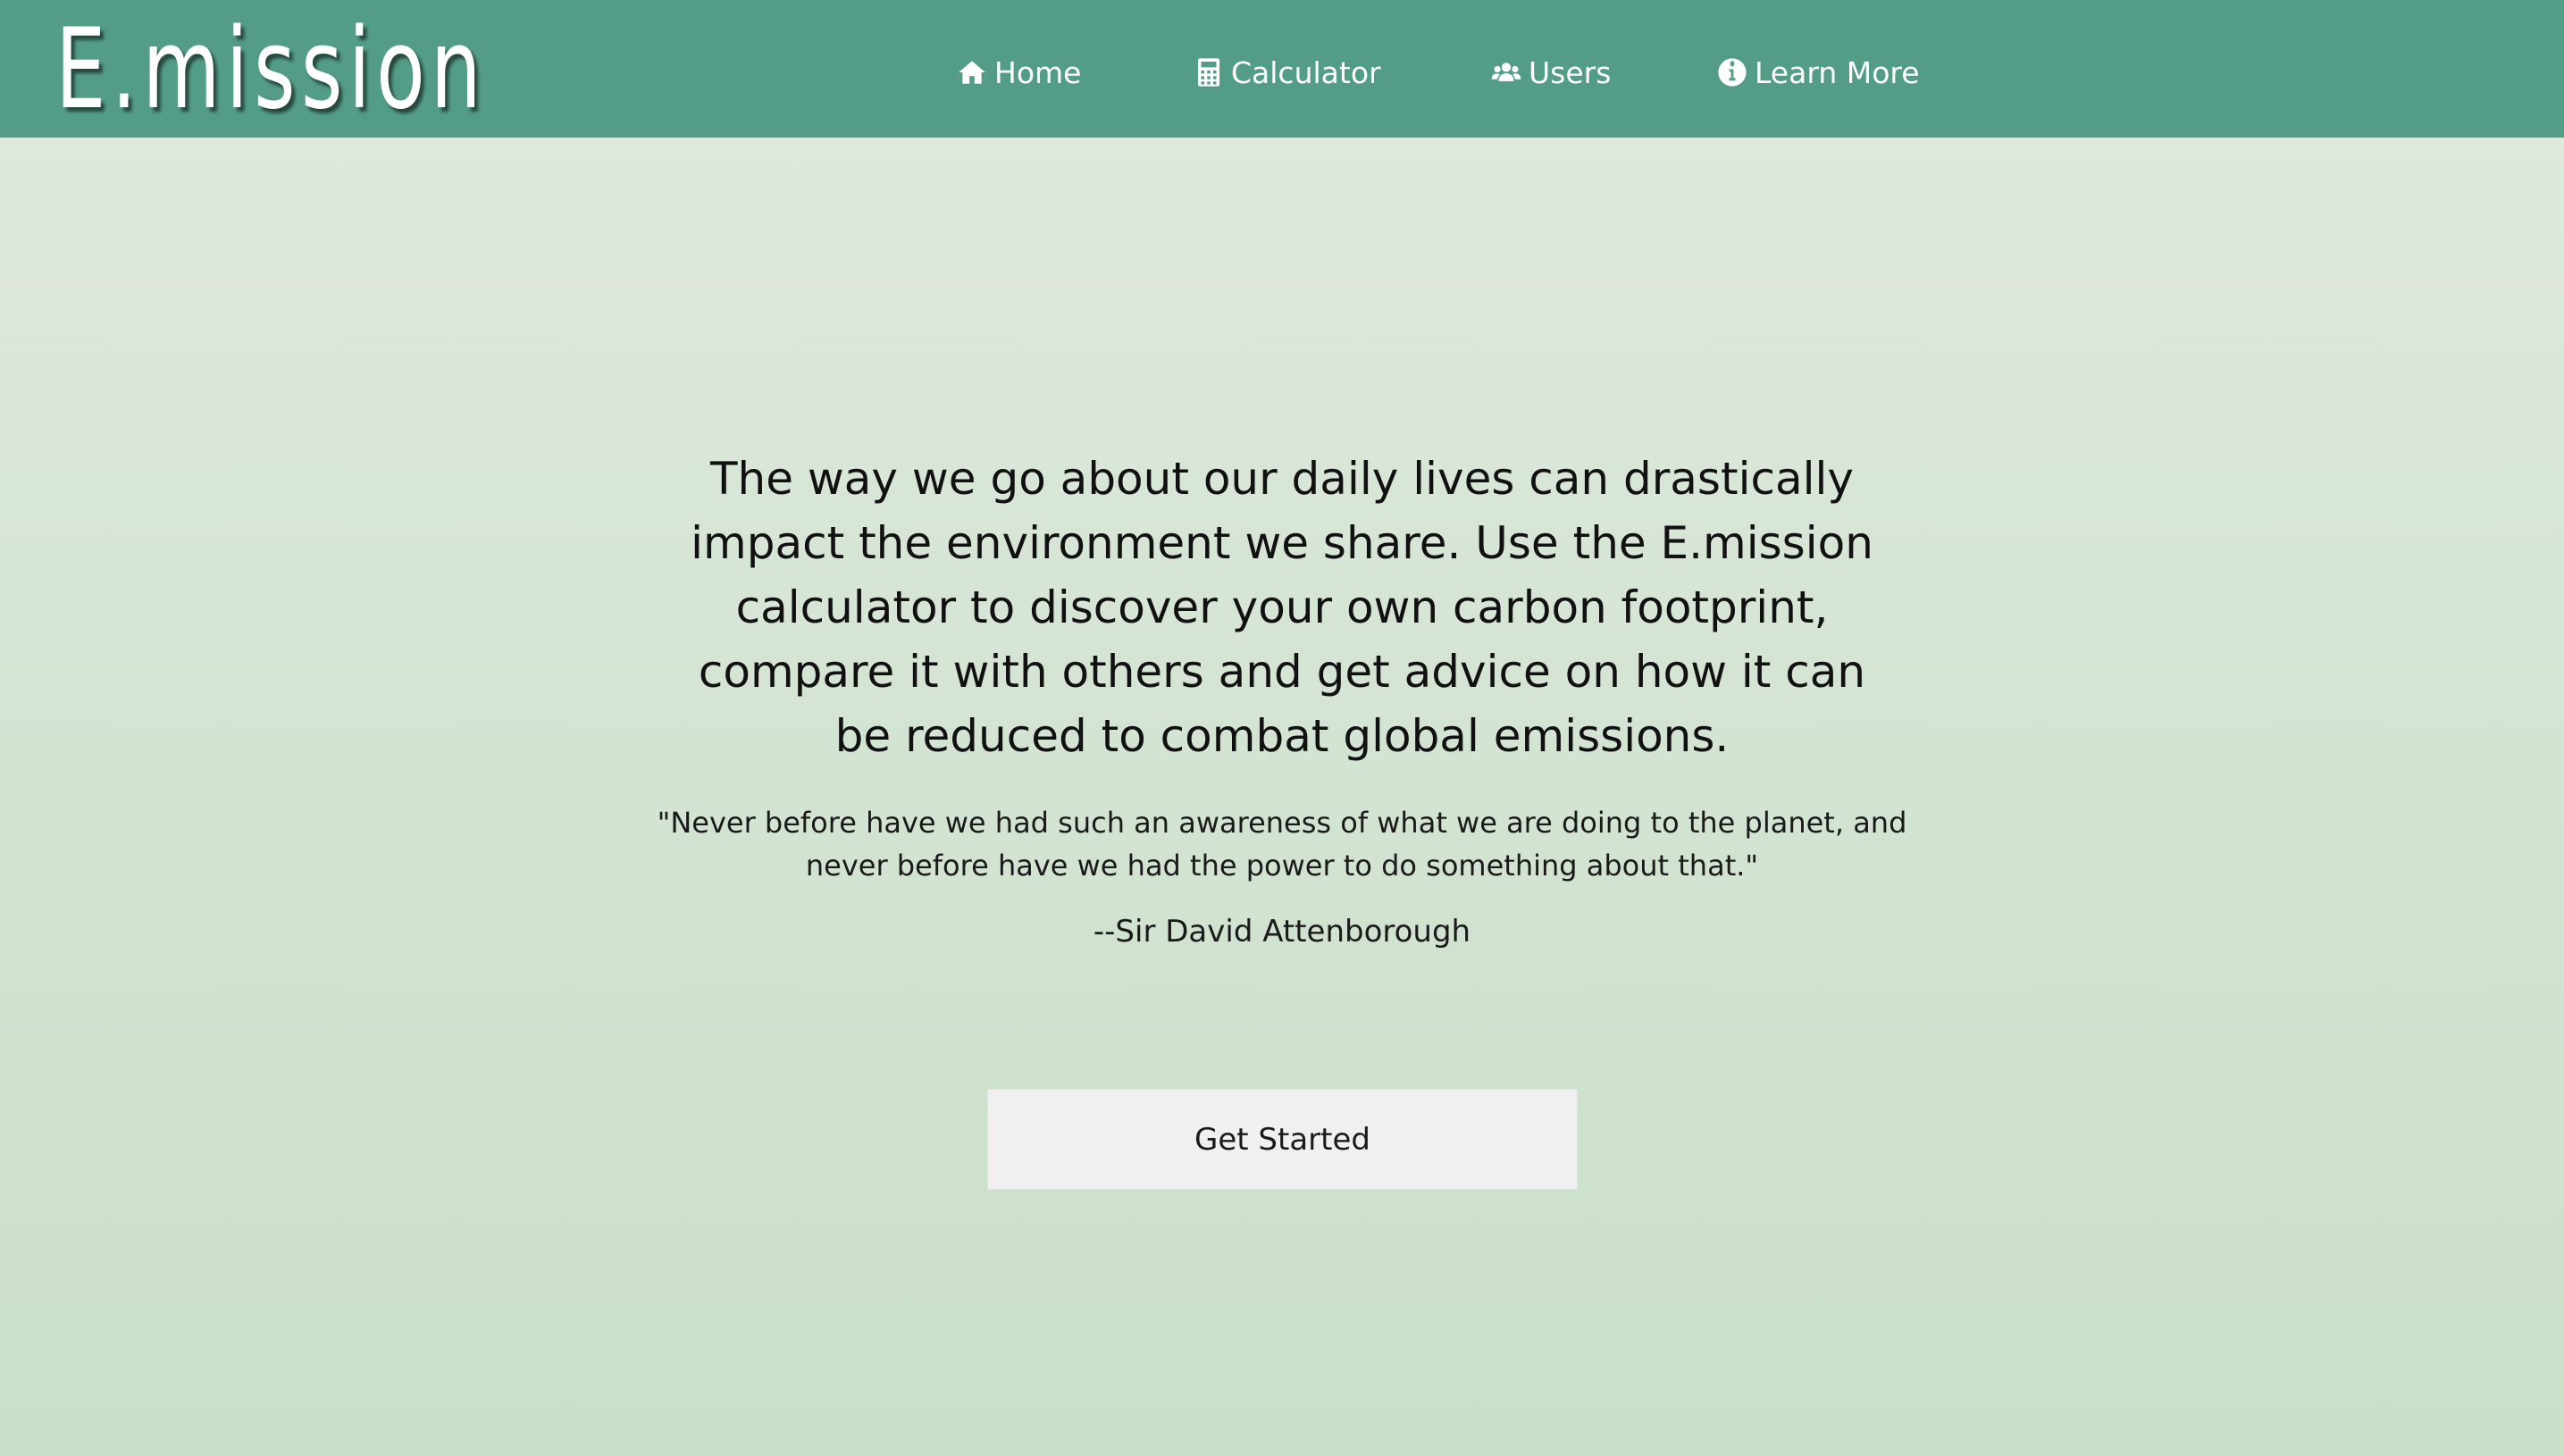 This screenshot has width=2564, height=1456. What do you see at coordinates (1208, 72) in the screenshot?
I see `calculator-icon` at bounding box center [1208, 72].